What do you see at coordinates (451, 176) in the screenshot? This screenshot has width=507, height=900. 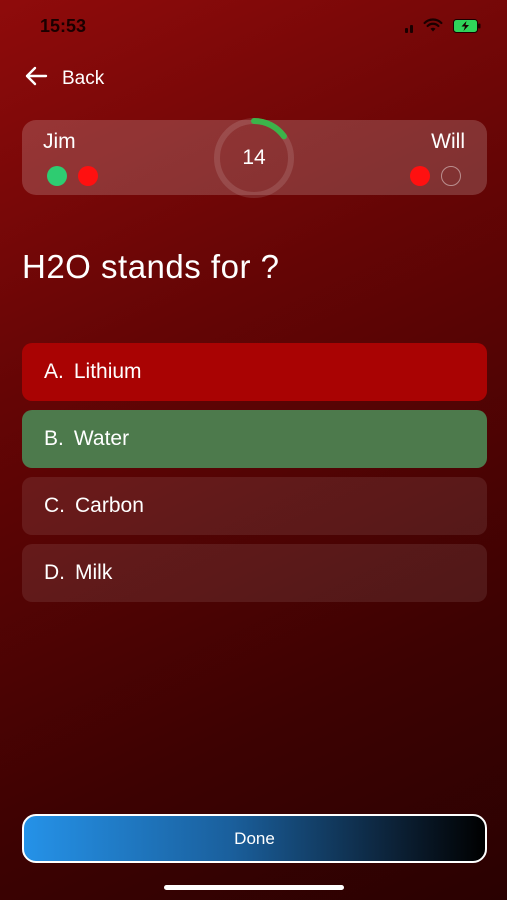 I see `result-pending-dot` at bounding box center [451, 176].